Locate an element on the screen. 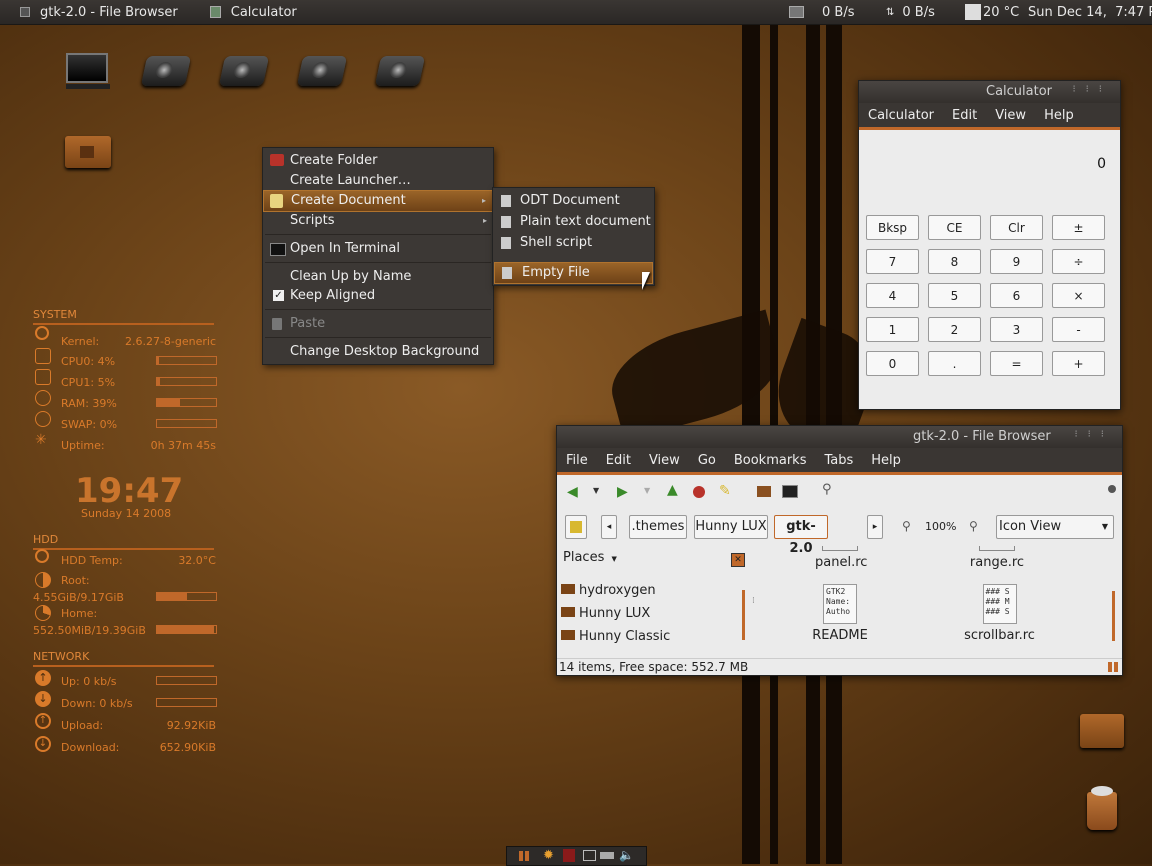  search-icon: ⚲ is located at coordinates (827, 489).